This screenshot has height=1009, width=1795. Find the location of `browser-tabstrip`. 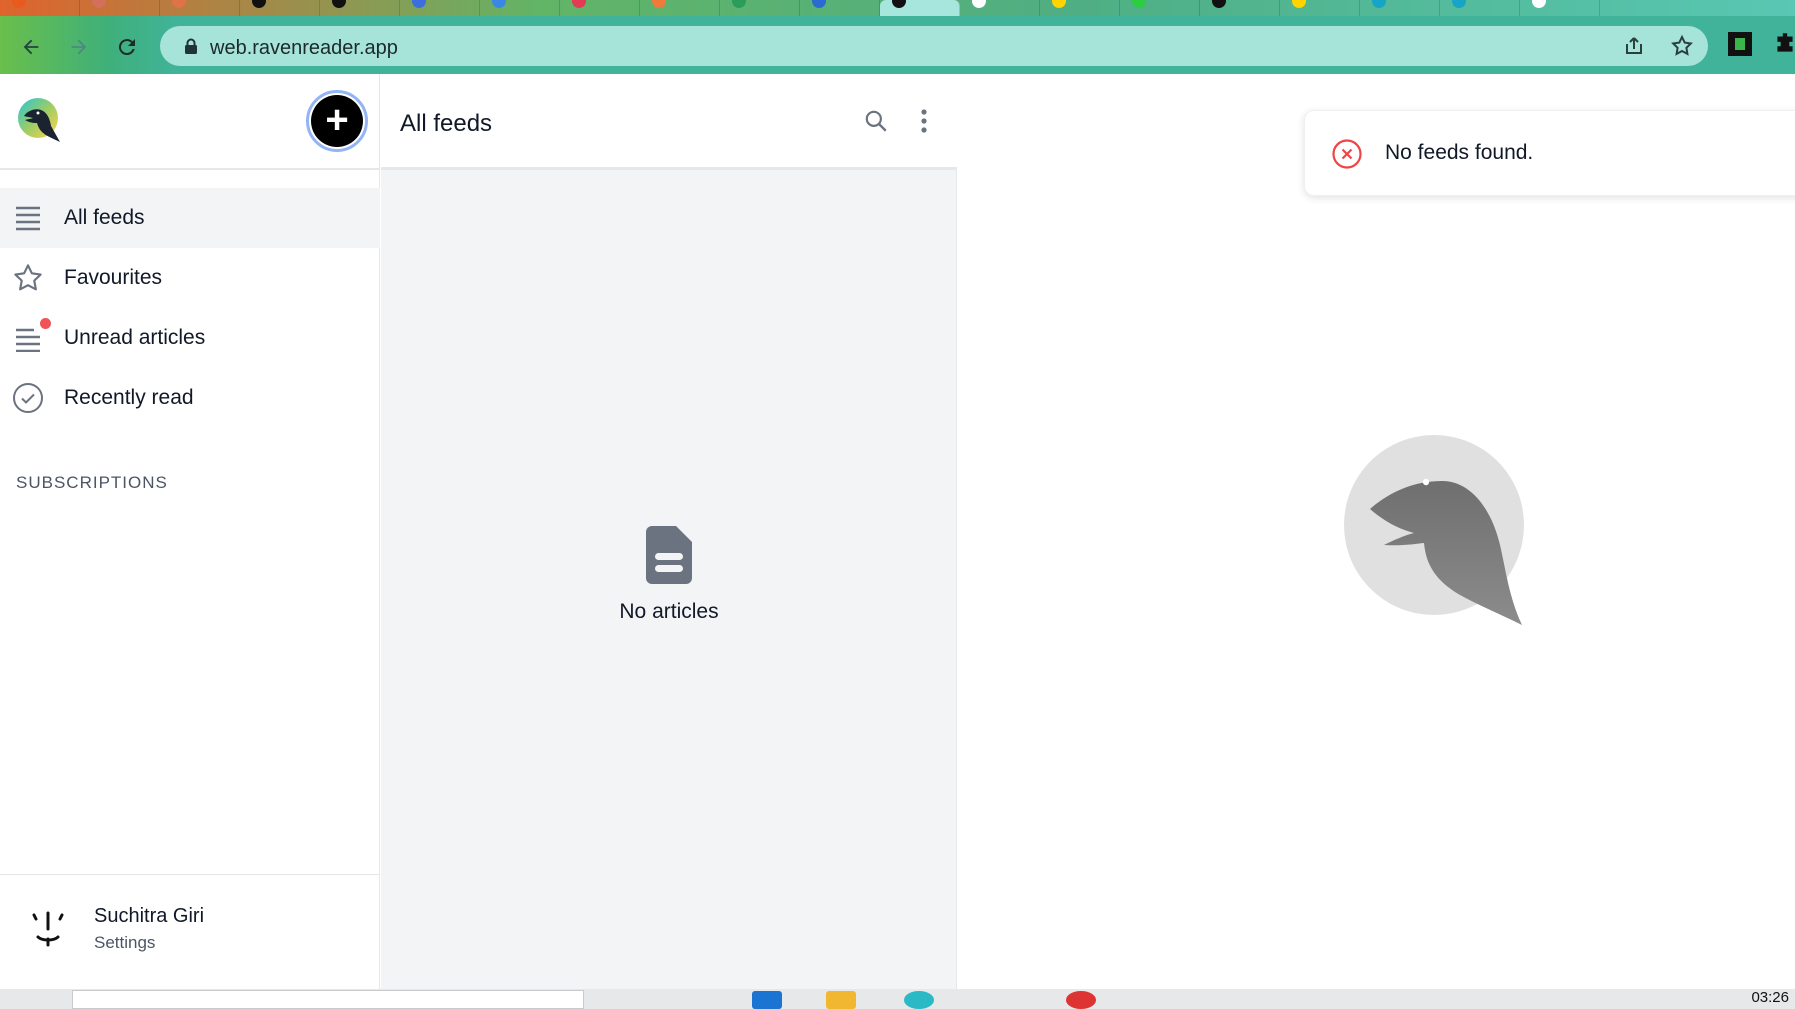

browser-tabstrip is located at coordinates (897, 8).